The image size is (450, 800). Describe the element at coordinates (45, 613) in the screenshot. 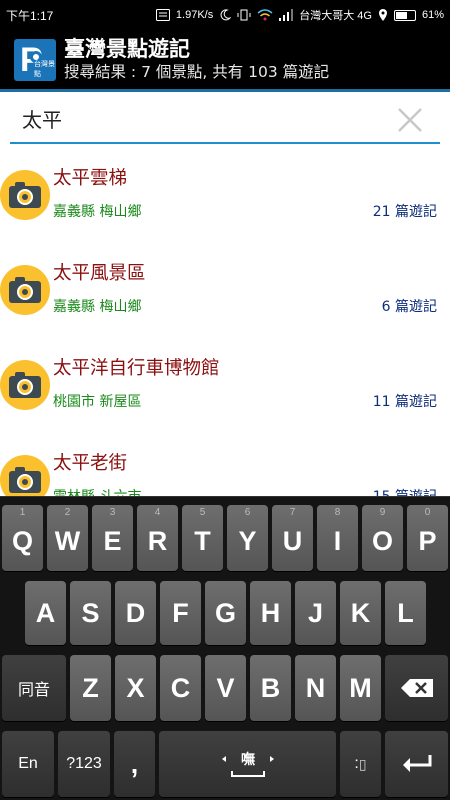

I see `key-a: A` at that location.